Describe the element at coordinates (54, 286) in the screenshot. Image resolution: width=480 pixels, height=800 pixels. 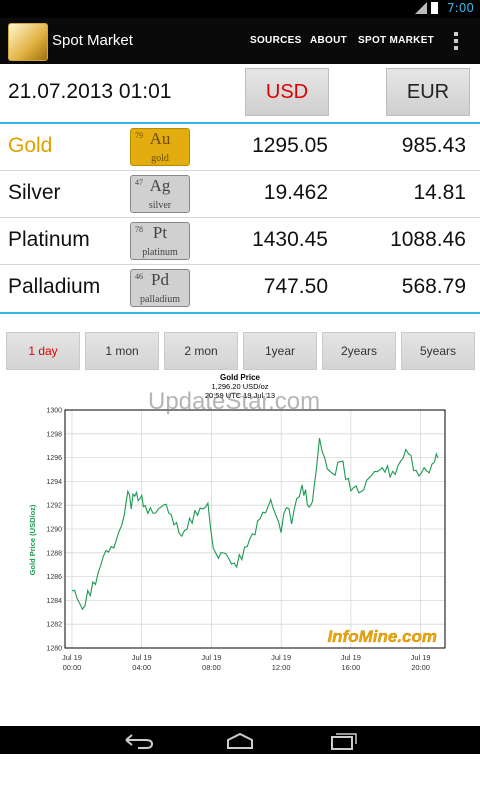
I see `metal-name: Palladium` at that location.